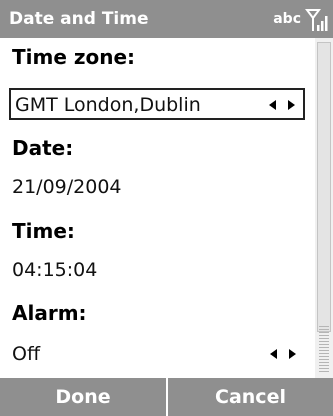 The width and height of the screenshot is (333, 416). I want to click on vertical-scrollbar, so click(324, 208).